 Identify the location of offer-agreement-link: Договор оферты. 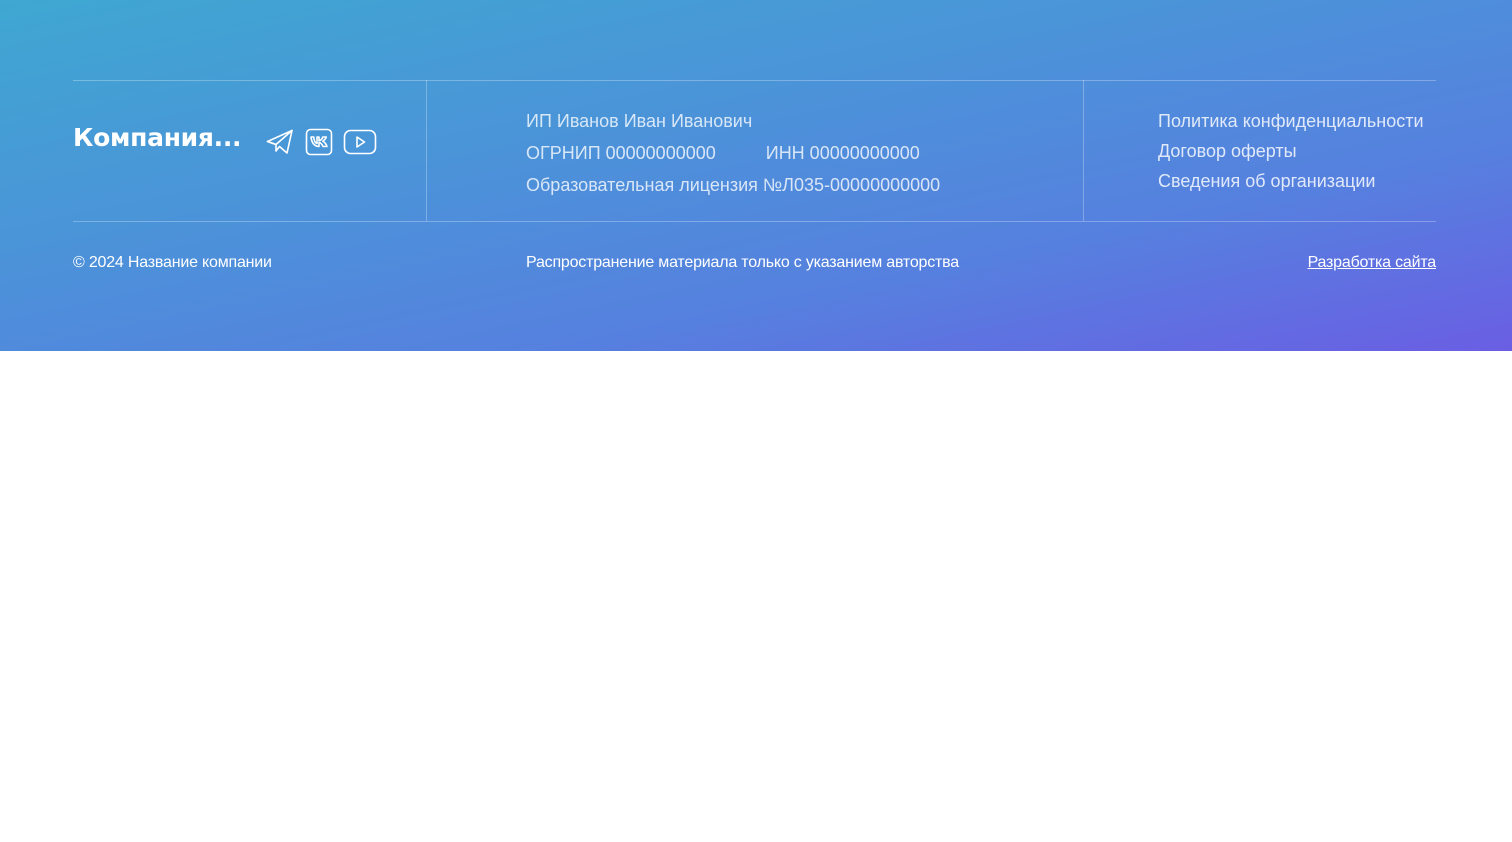
(1291, 151).